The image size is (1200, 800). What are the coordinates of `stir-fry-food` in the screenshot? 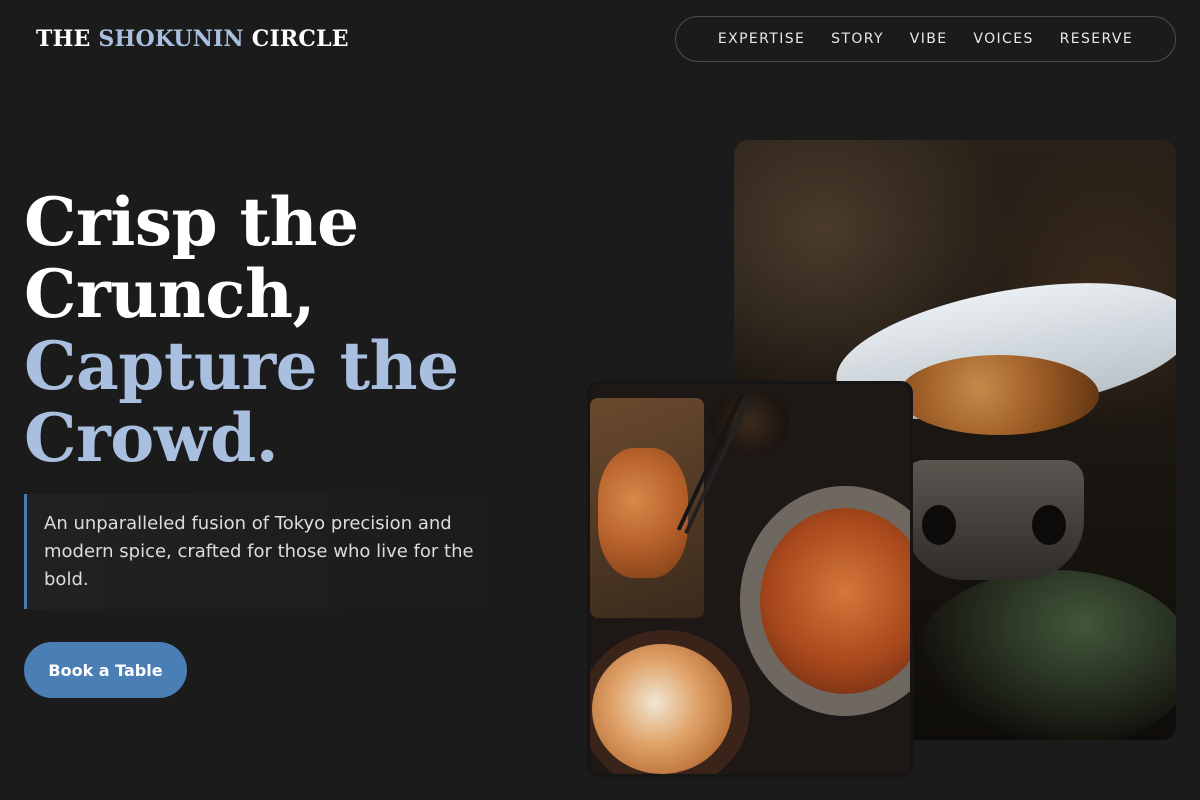 It's located at (999, 395).